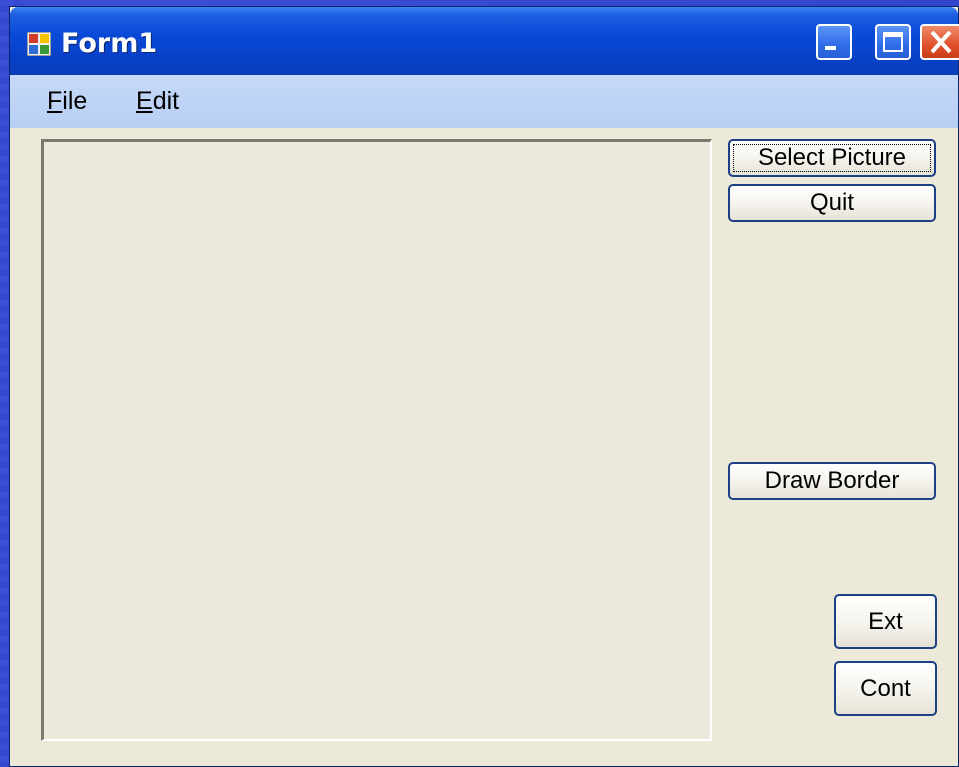 The height and width of the screenshot is (767, 959). I want to click on title-bar: Form1, so click(484, 41).